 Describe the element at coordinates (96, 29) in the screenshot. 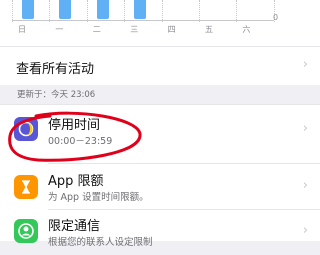

I see `day-label: 二` at that location.